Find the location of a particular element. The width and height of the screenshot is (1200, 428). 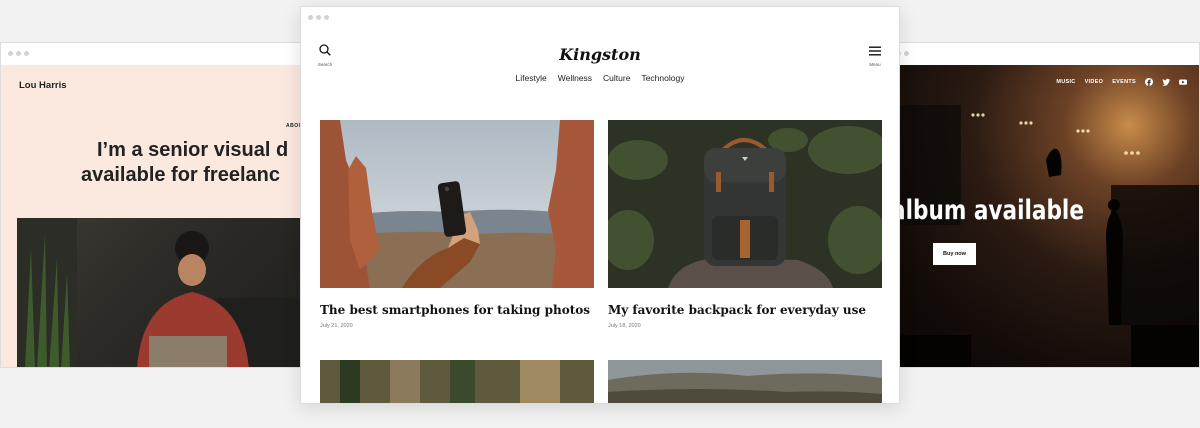

nav-events: EVENTS is located at coordinates (1124, 82).